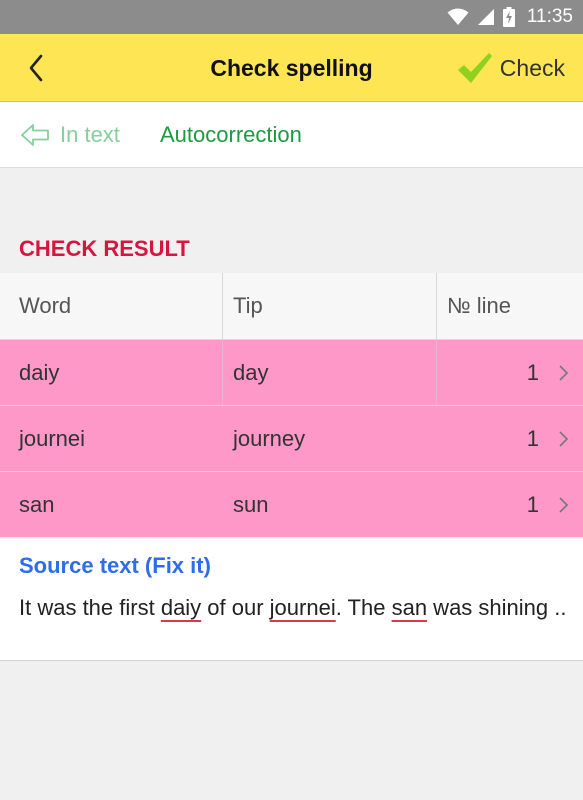 Image resolution: width=583 pixels, height=800 pixels. Describe the element at coordinates (549, 16) in the screenshot. I see `status-time: 11:35` at that location.